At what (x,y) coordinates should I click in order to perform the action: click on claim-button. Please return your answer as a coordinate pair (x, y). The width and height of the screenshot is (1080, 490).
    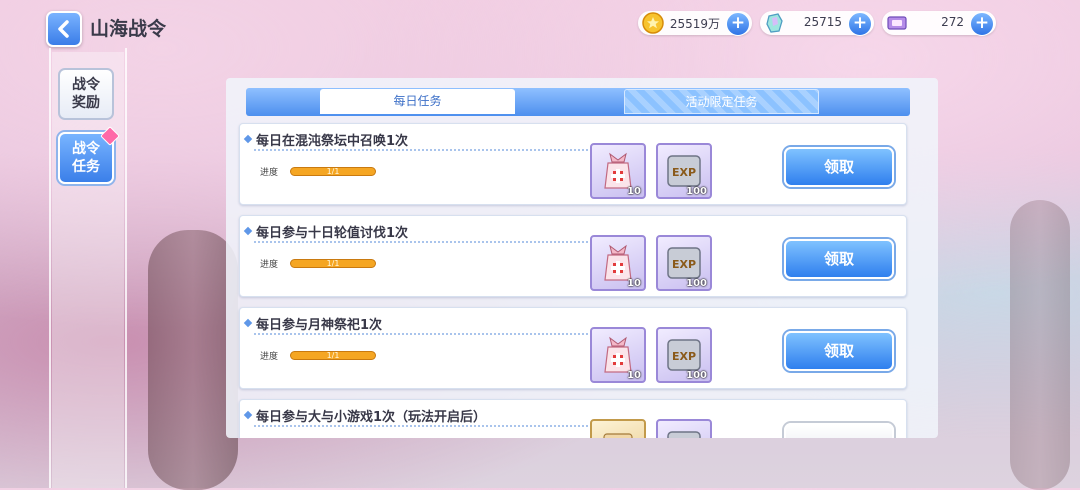
    Looking at the image, I should click on (839, 430).